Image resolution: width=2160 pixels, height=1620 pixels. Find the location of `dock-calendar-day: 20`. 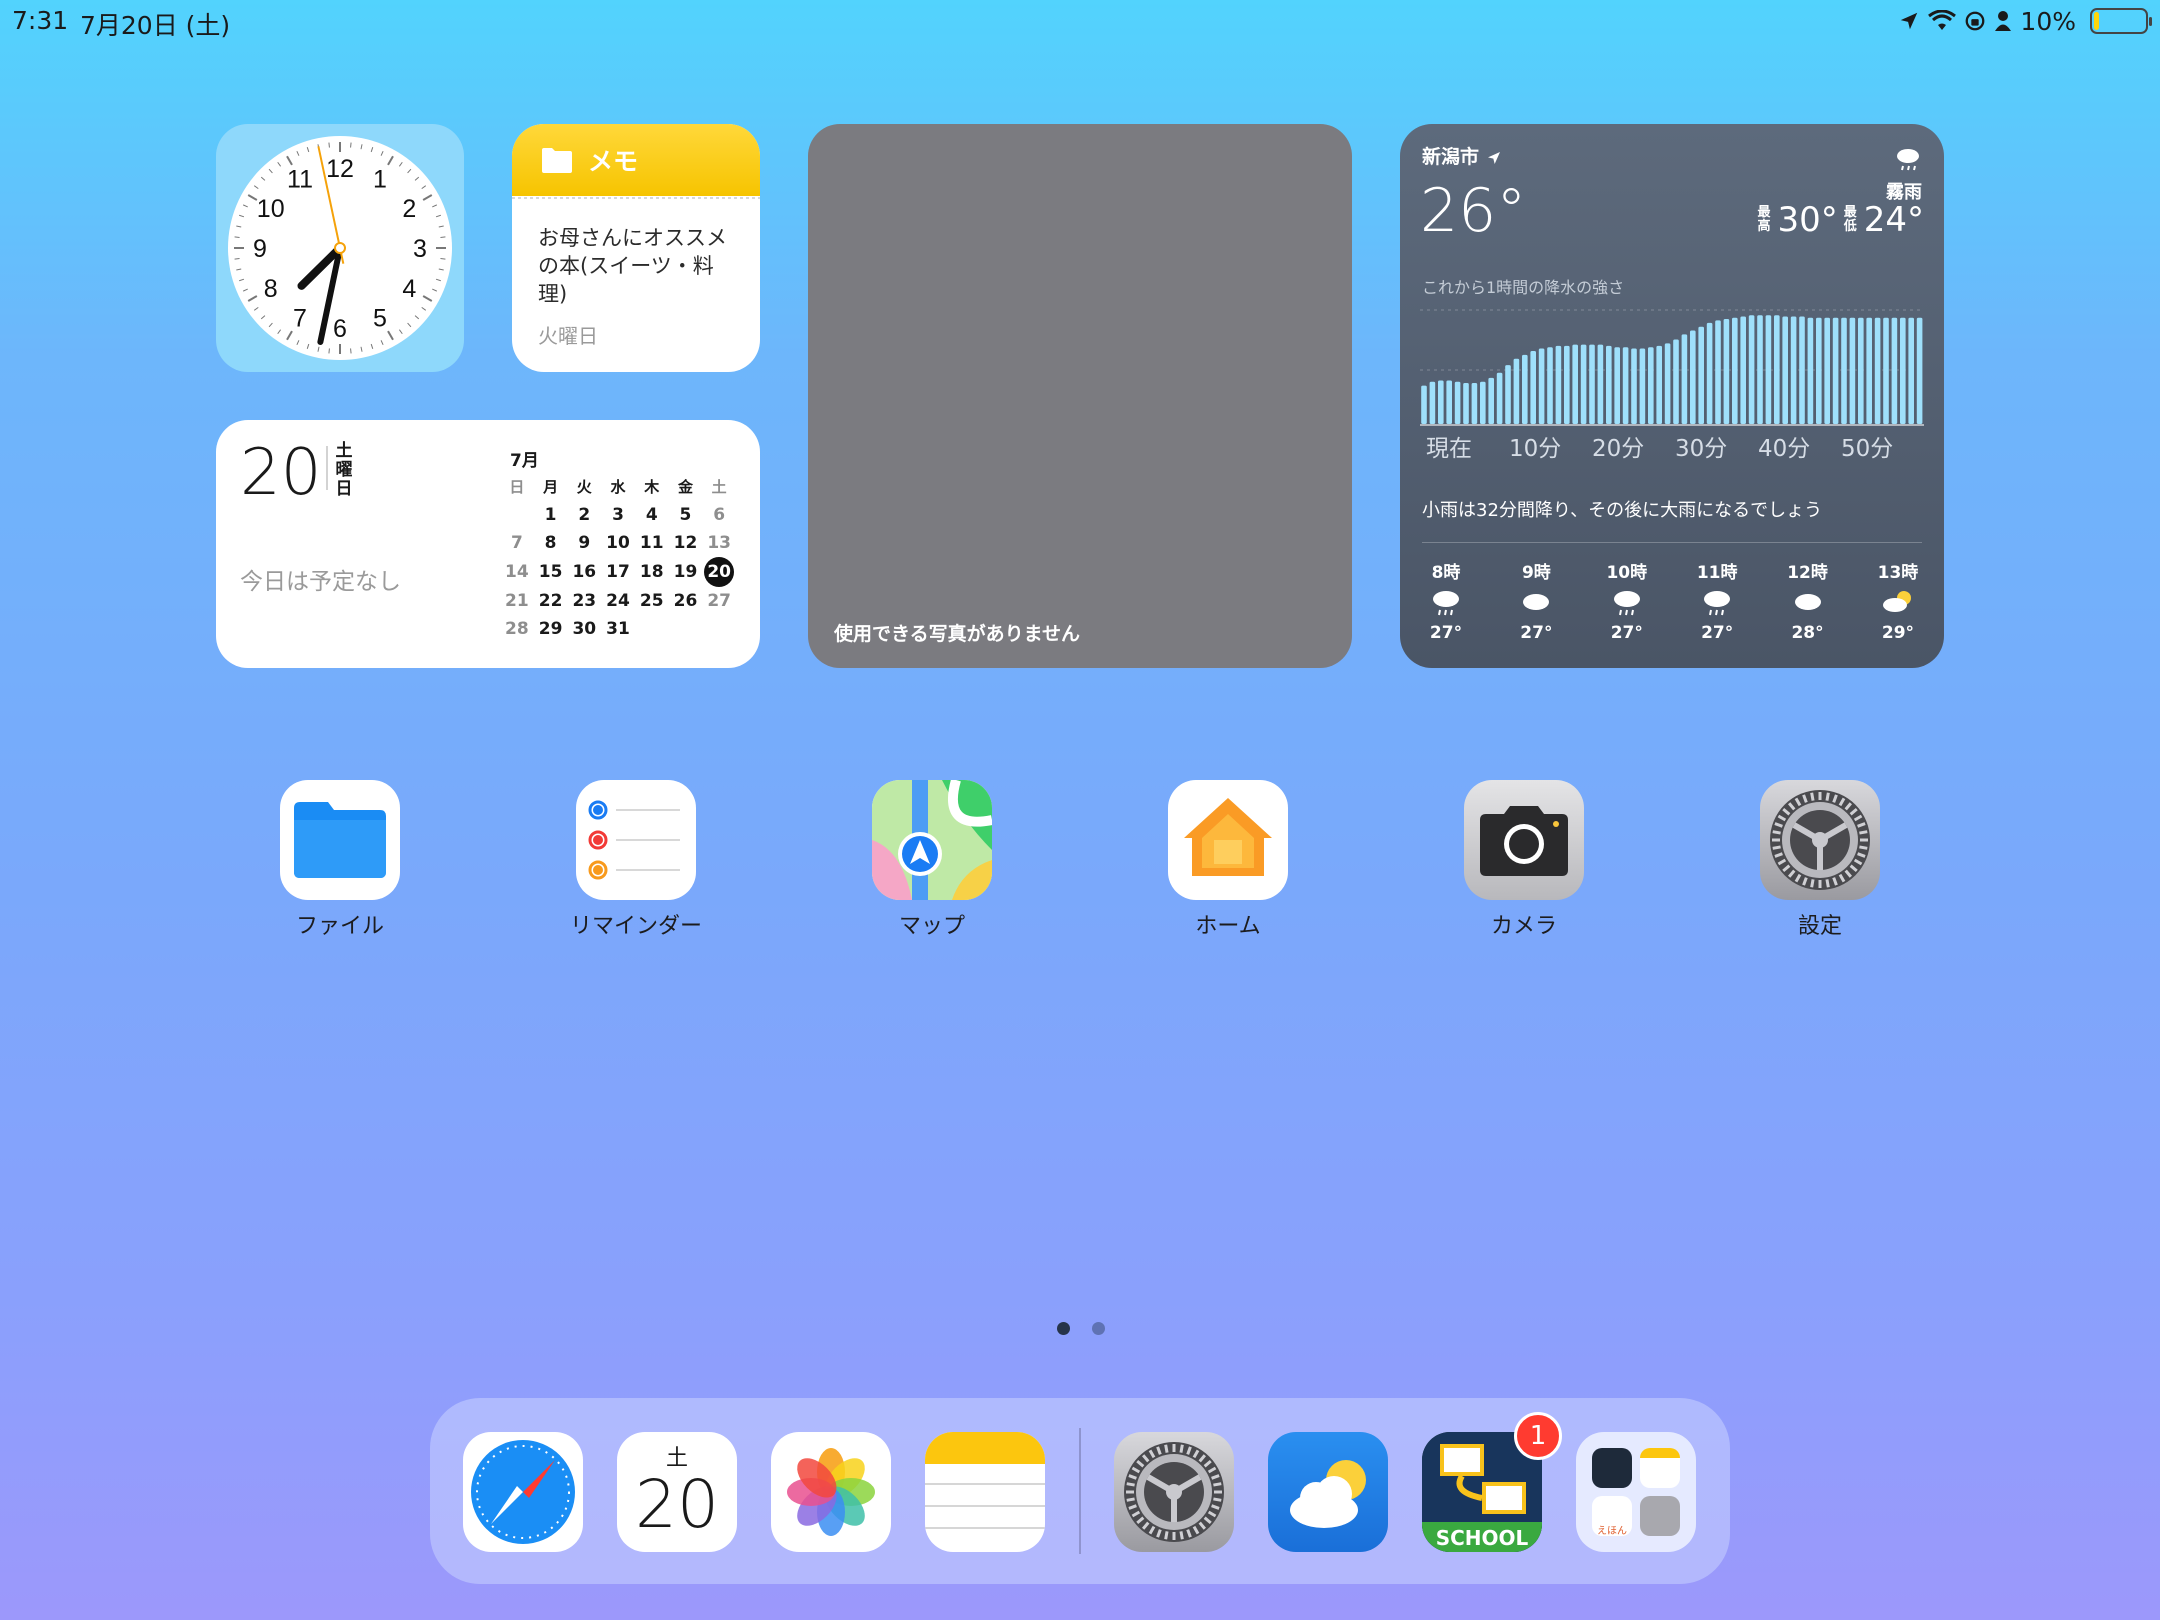

dock-calendar-day: 20 is located at coordinates (677, 1504).